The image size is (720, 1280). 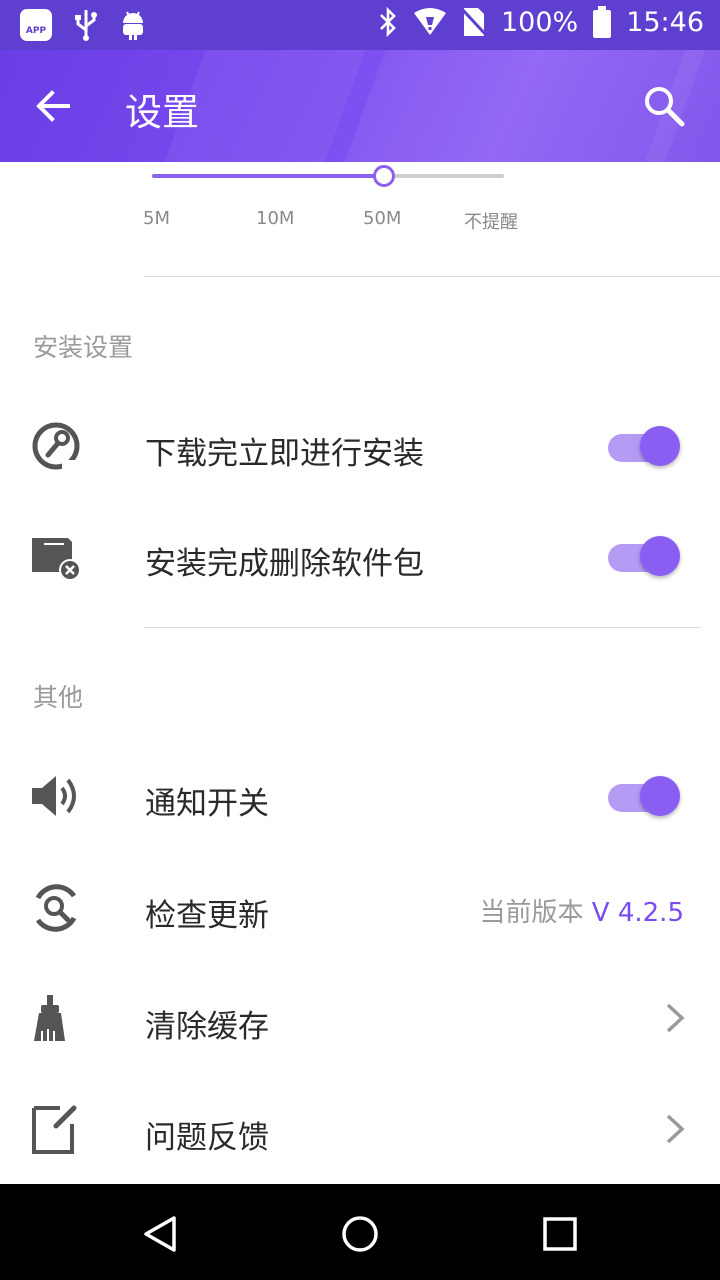 What do you see at coordinates (284, 454) in the screenshot?
I see `setting-label: 下载完立即进行安装` at bounding box center [284, 454].